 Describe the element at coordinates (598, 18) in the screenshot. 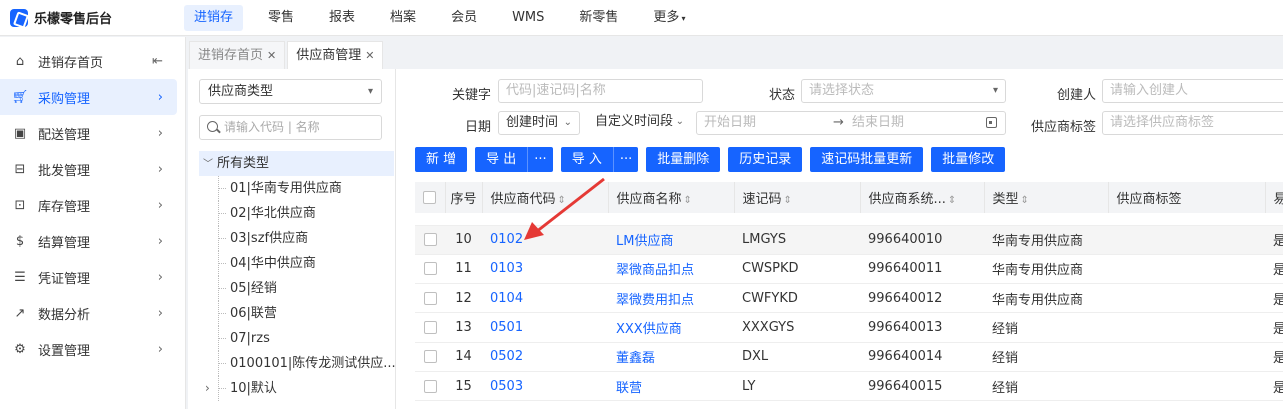

I see `nav-item-new-retail: 新零售` at that location.